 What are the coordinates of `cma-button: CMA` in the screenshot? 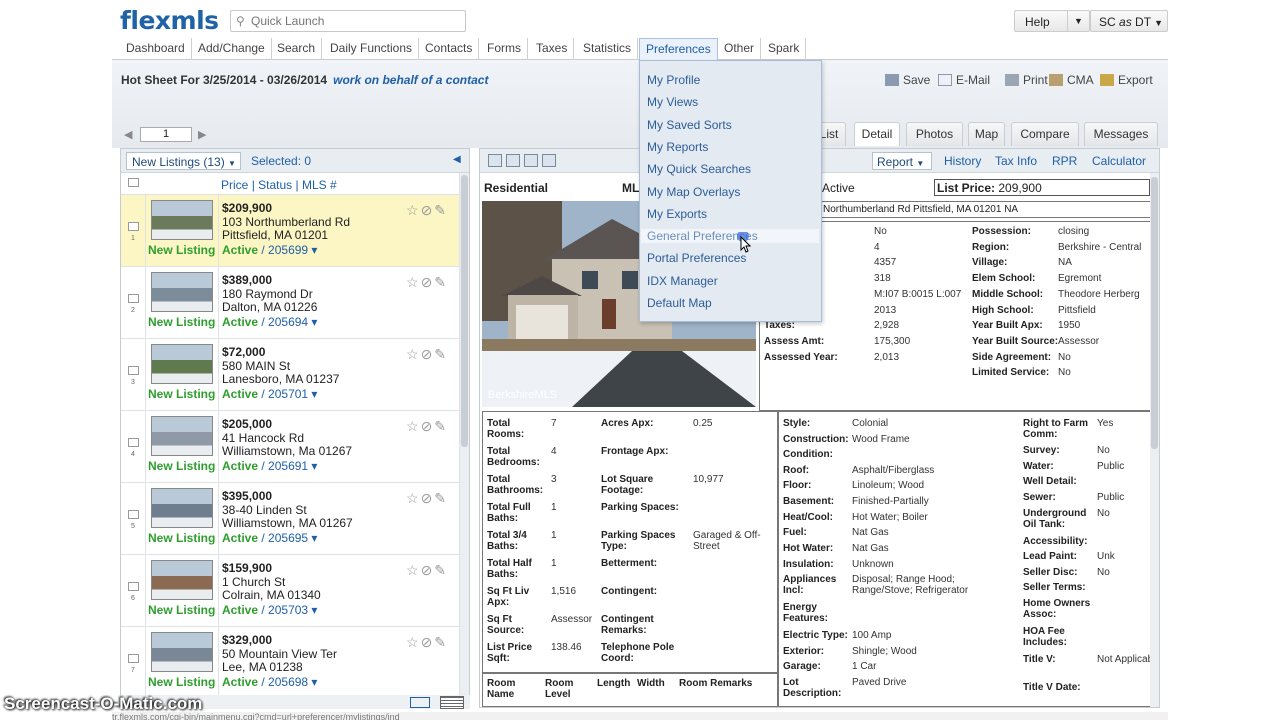 It's located at (1071, 80).